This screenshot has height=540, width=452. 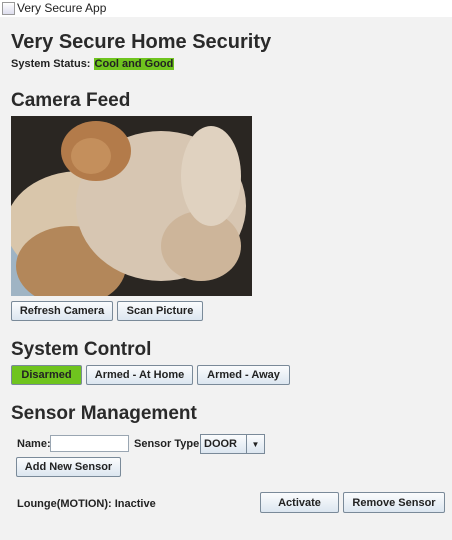 I want to click on sensor-type-select: DOOR ▼, so click(x=232, y=444).